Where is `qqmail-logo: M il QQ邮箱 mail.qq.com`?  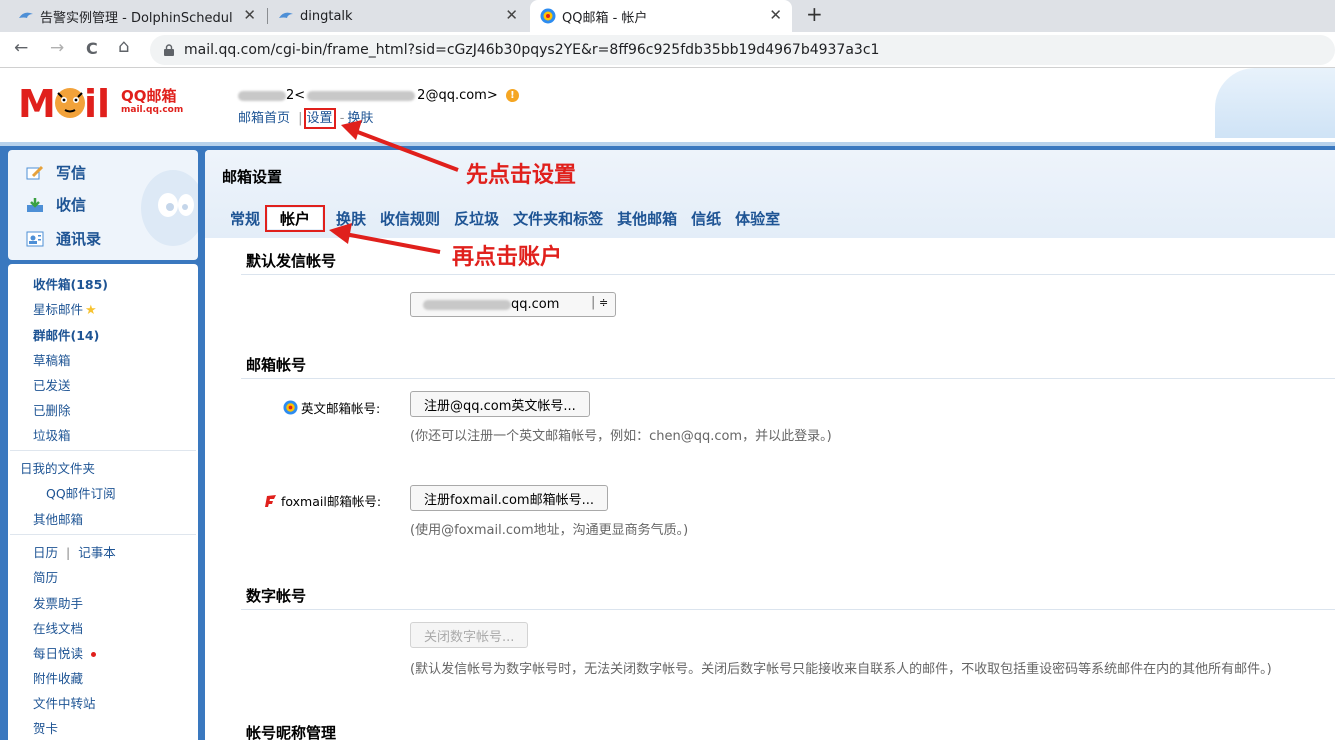 qqmail-logo: M il QQ邮箱 mail.qq.com is located at coordinates (105, 103).